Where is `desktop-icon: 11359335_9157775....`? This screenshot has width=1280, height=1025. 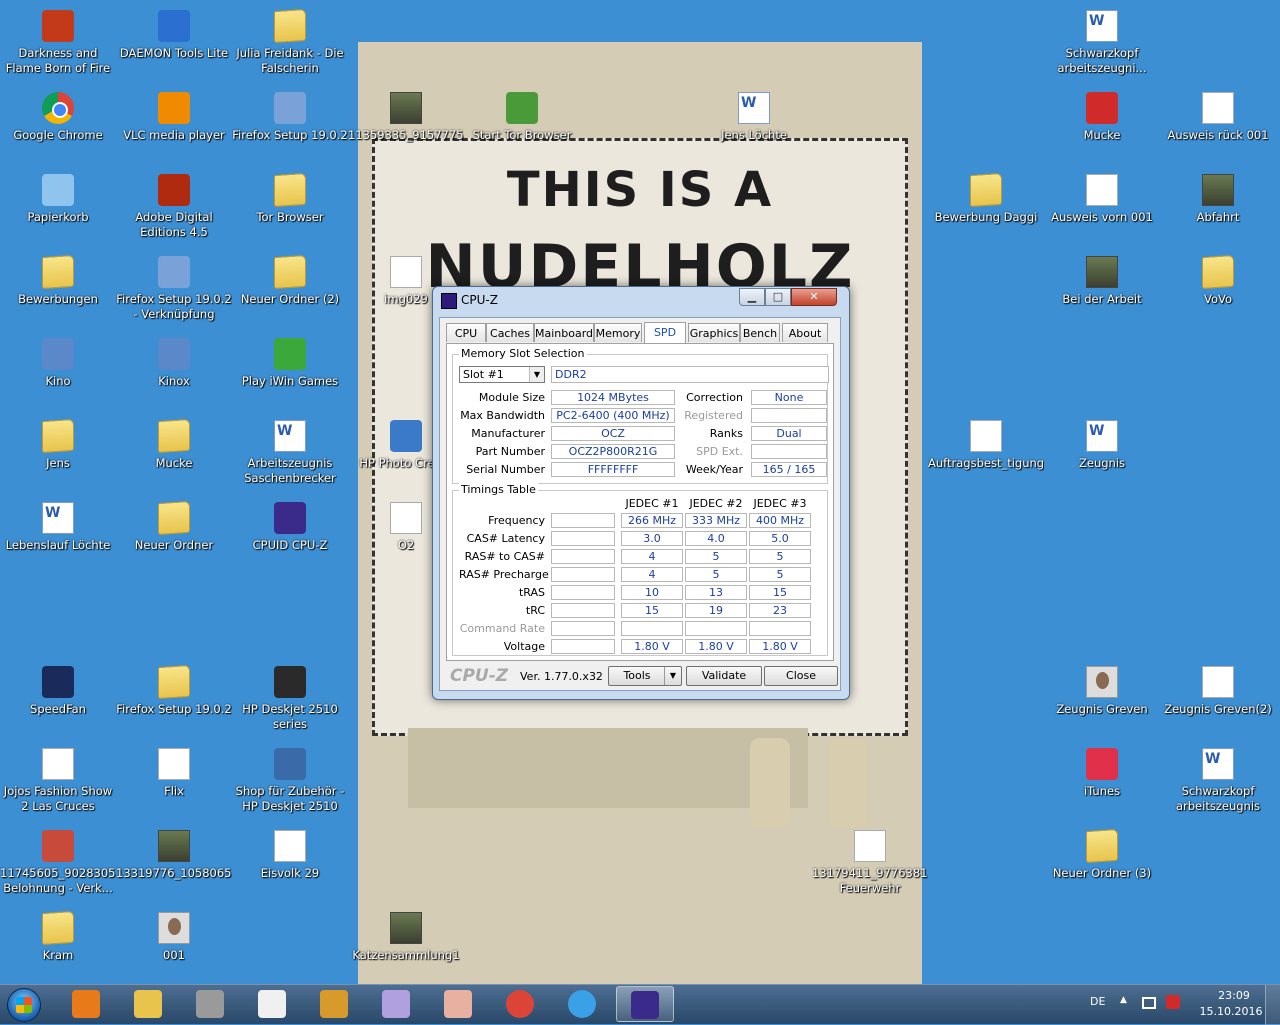 desktop-icon: 11359335_9157775.... is located at coordinates (406, 125).